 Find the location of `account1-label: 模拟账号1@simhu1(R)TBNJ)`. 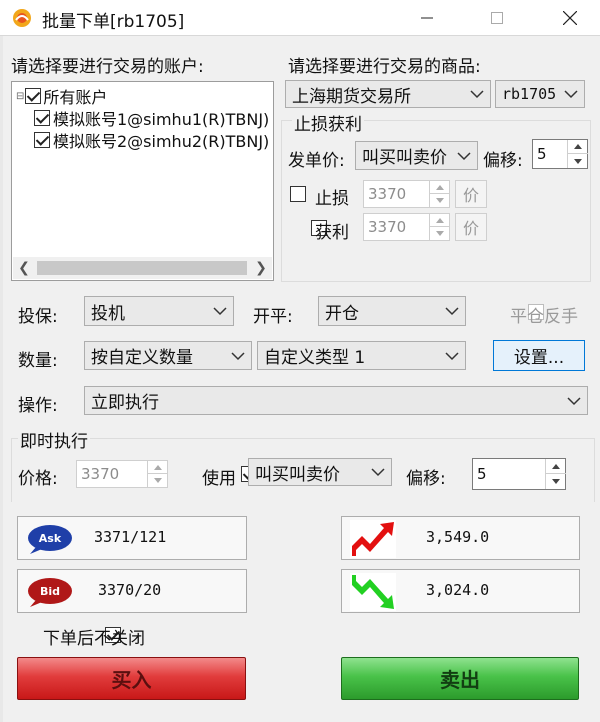

account1-label: 模拟账号1@simhu1(R)TBNJ) is located at coordinates (161, 119).